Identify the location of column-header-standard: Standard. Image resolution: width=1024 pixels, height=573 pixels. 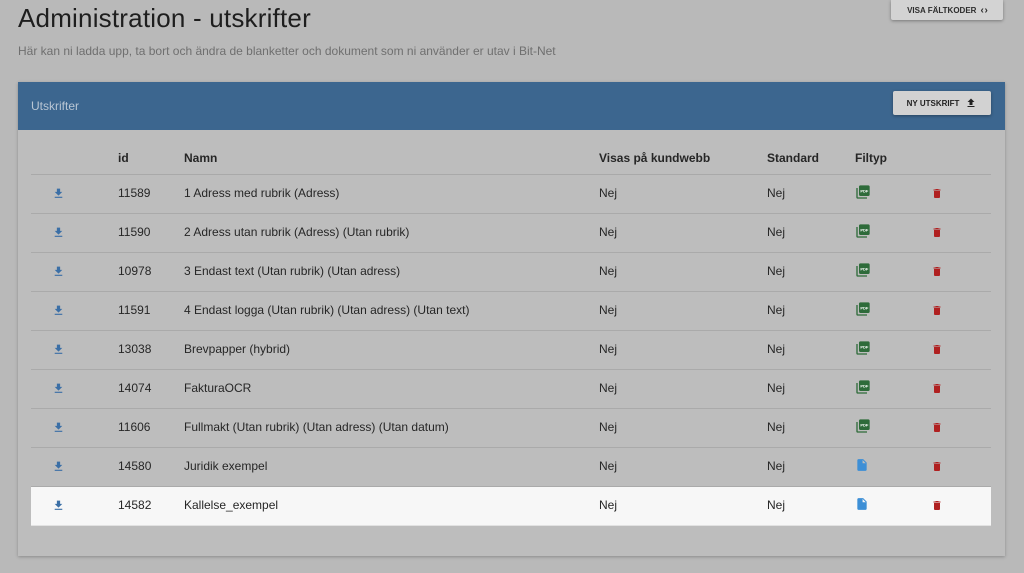
(793, 158).